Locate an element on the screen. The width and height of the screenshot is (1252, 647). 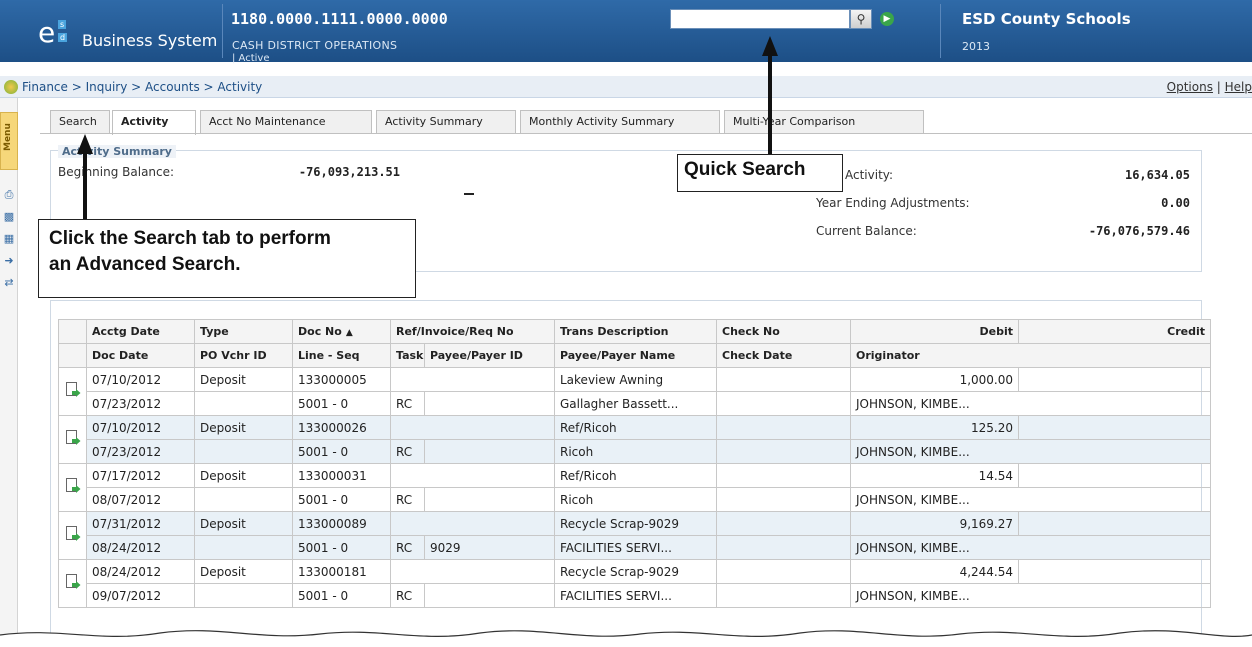
cell-payee-name: Ricoh is located at coordinates (635, 451).